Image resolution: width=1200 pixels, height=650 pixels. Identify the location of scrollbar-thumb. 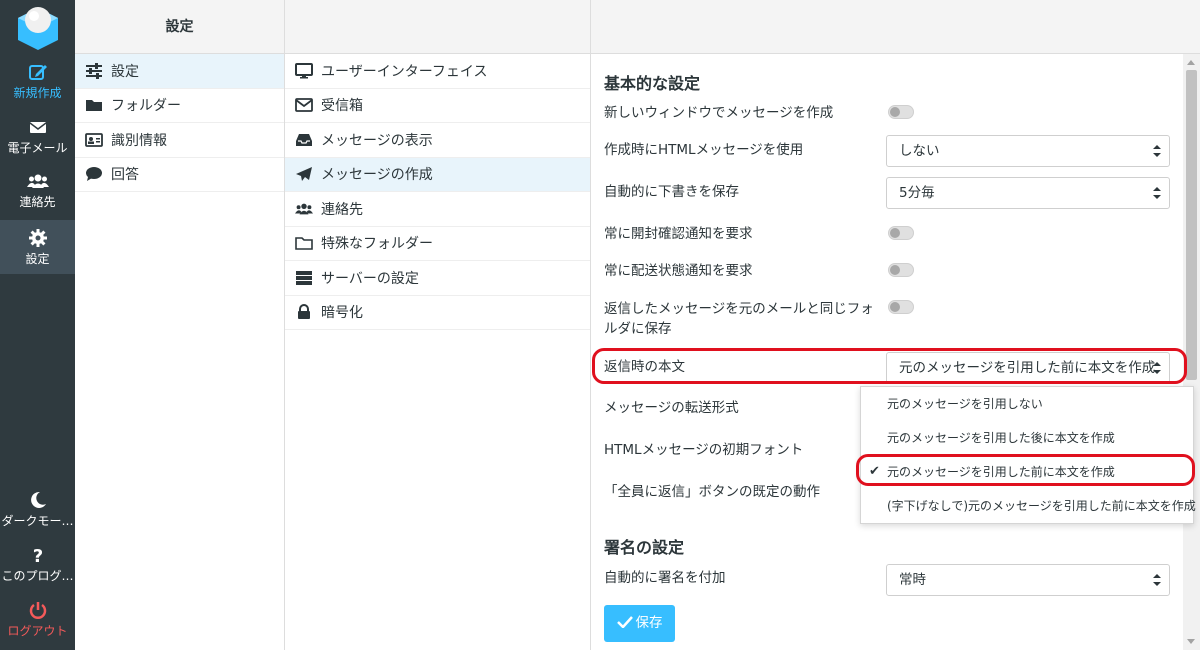
(1191, 225).